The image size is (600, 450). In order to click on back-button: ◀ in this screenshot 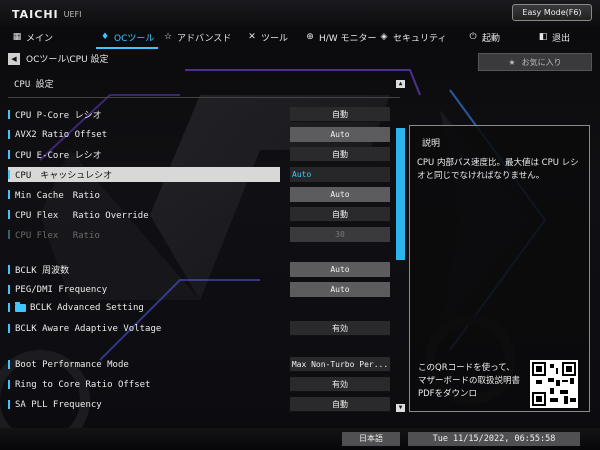, I will do `click(14, 58)`.